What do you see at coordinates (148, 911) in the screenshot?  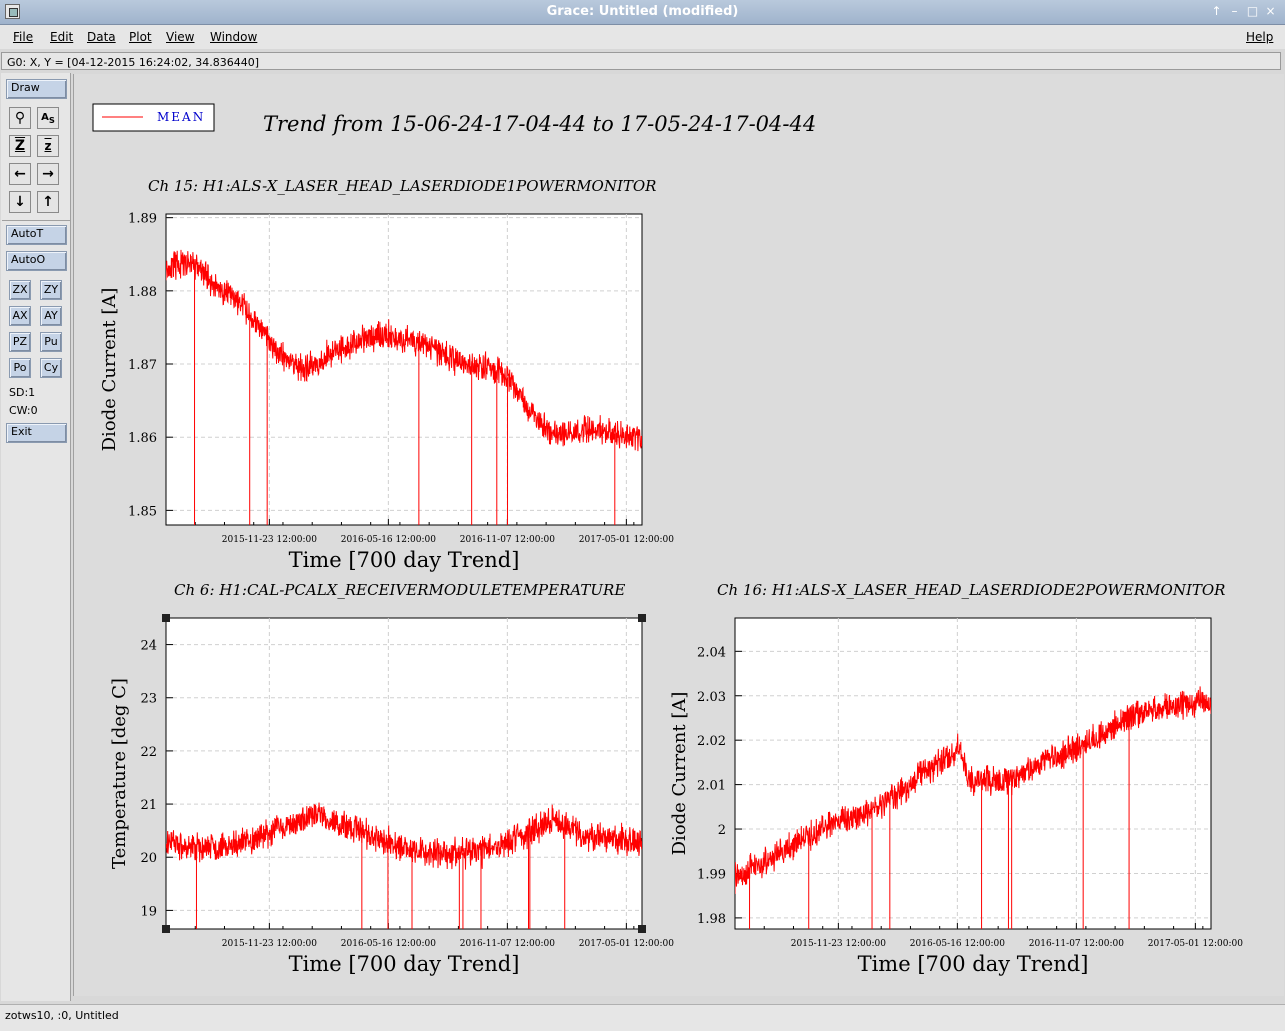 I see `y-tick-label: 19` at bounding box center [148, 911].